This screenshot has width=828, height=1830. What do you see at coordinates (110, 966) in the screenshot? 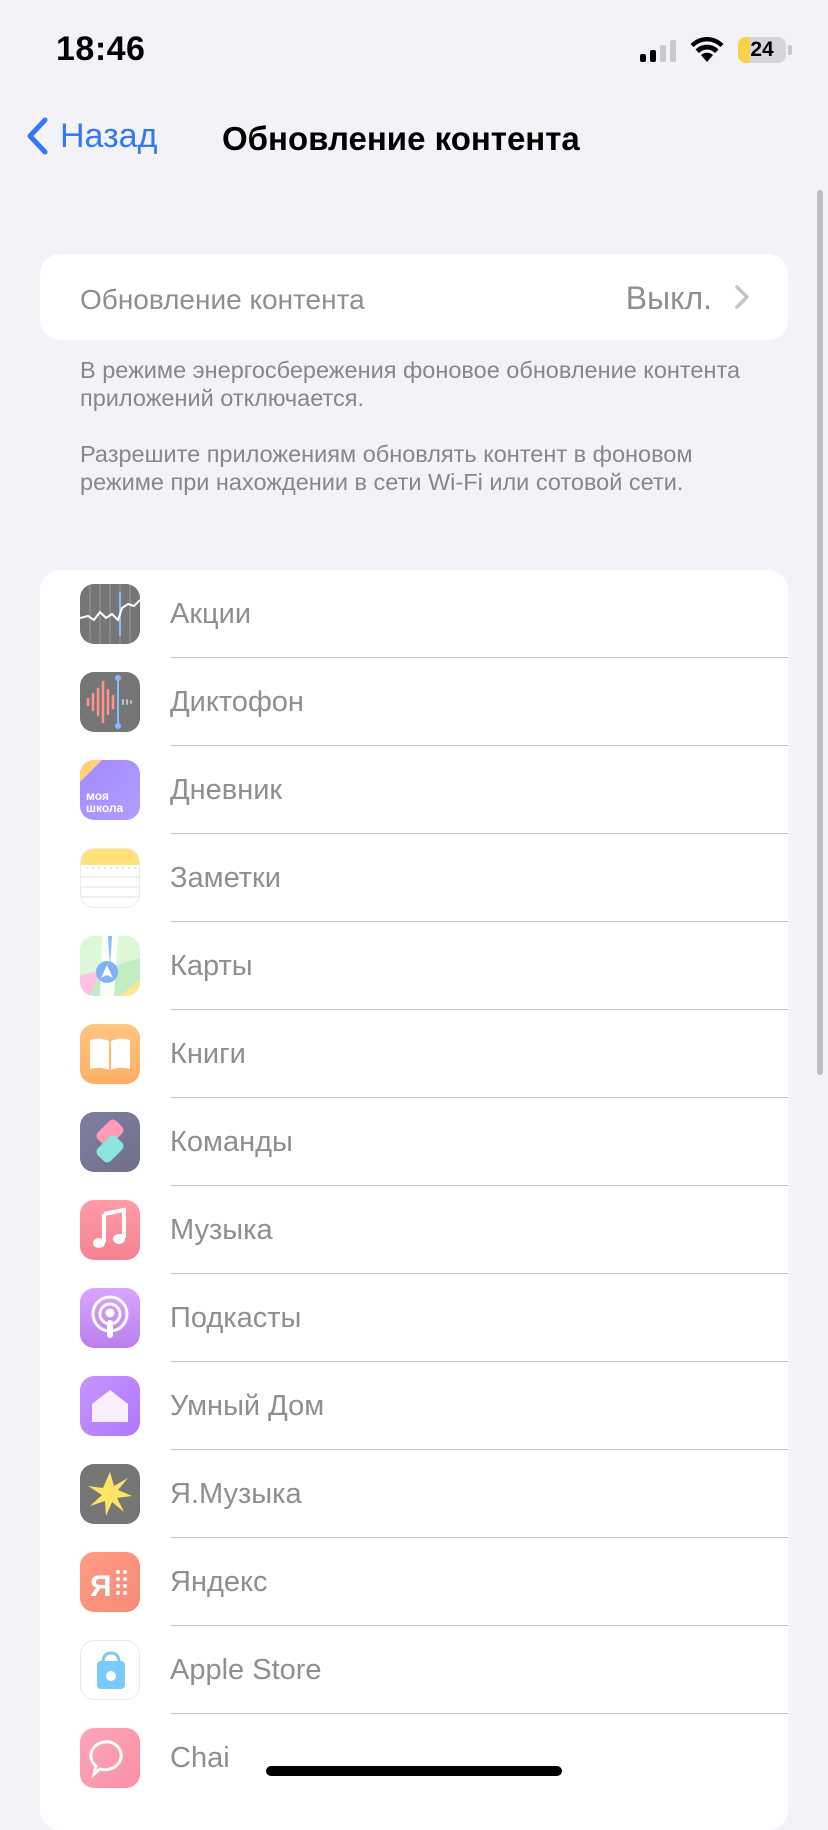
I see `maps-icon` at bounding box center [110, 966].